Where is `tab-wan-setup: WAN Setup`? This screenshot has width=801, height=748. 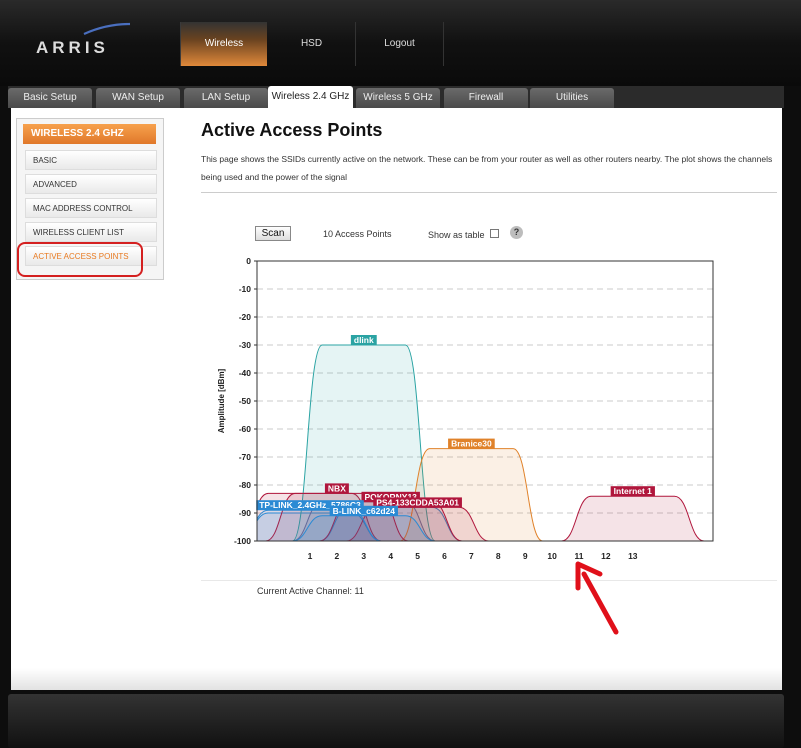 tab-wan-setup: WAN Setup is located at coordinates (138, 98).